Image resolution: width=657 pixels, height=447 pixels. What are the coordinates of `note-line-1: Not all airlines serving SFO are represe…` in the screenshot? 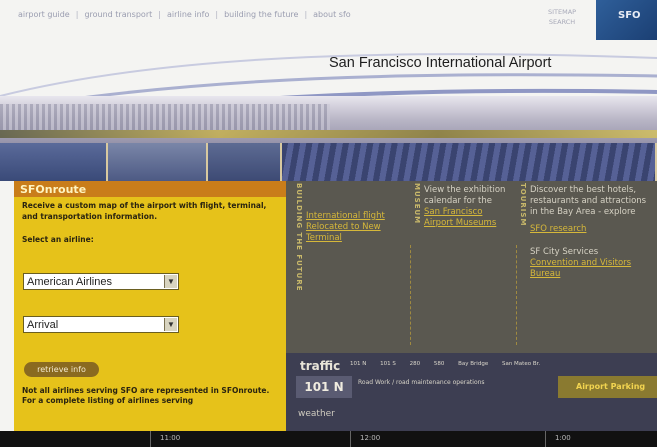 It's located at (146, 390).